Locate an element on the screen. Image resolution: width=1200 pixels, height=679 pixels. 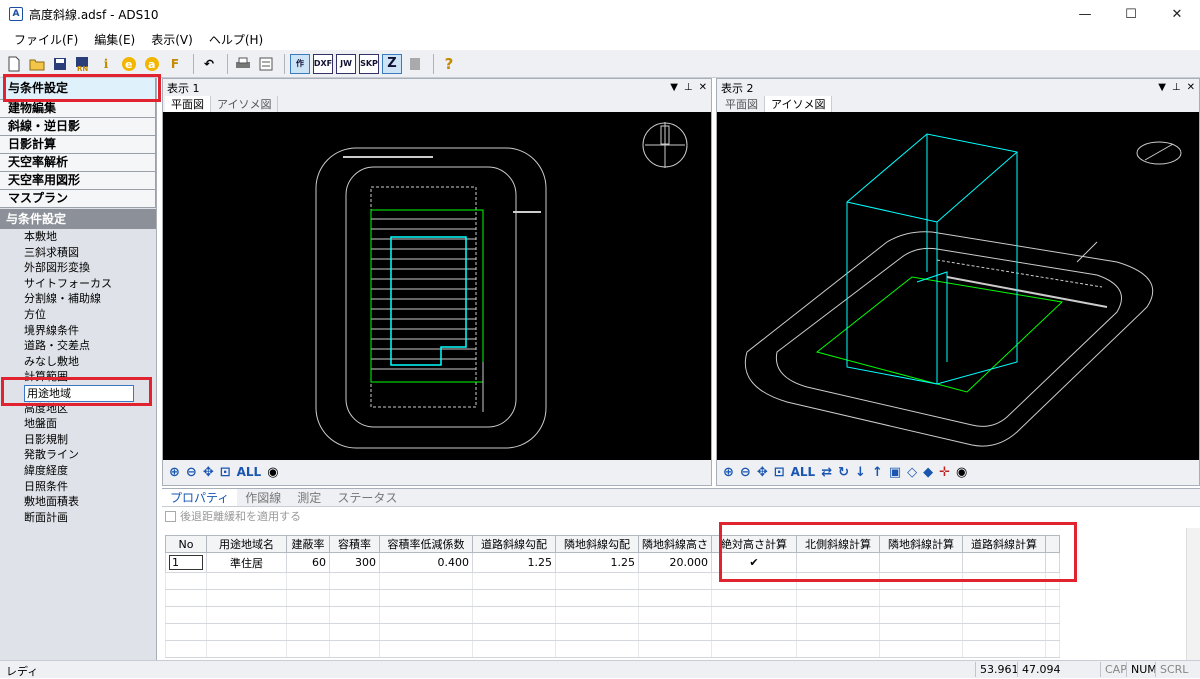
sidebar-item: みなし敷地 is located at coordinates (78, 362).